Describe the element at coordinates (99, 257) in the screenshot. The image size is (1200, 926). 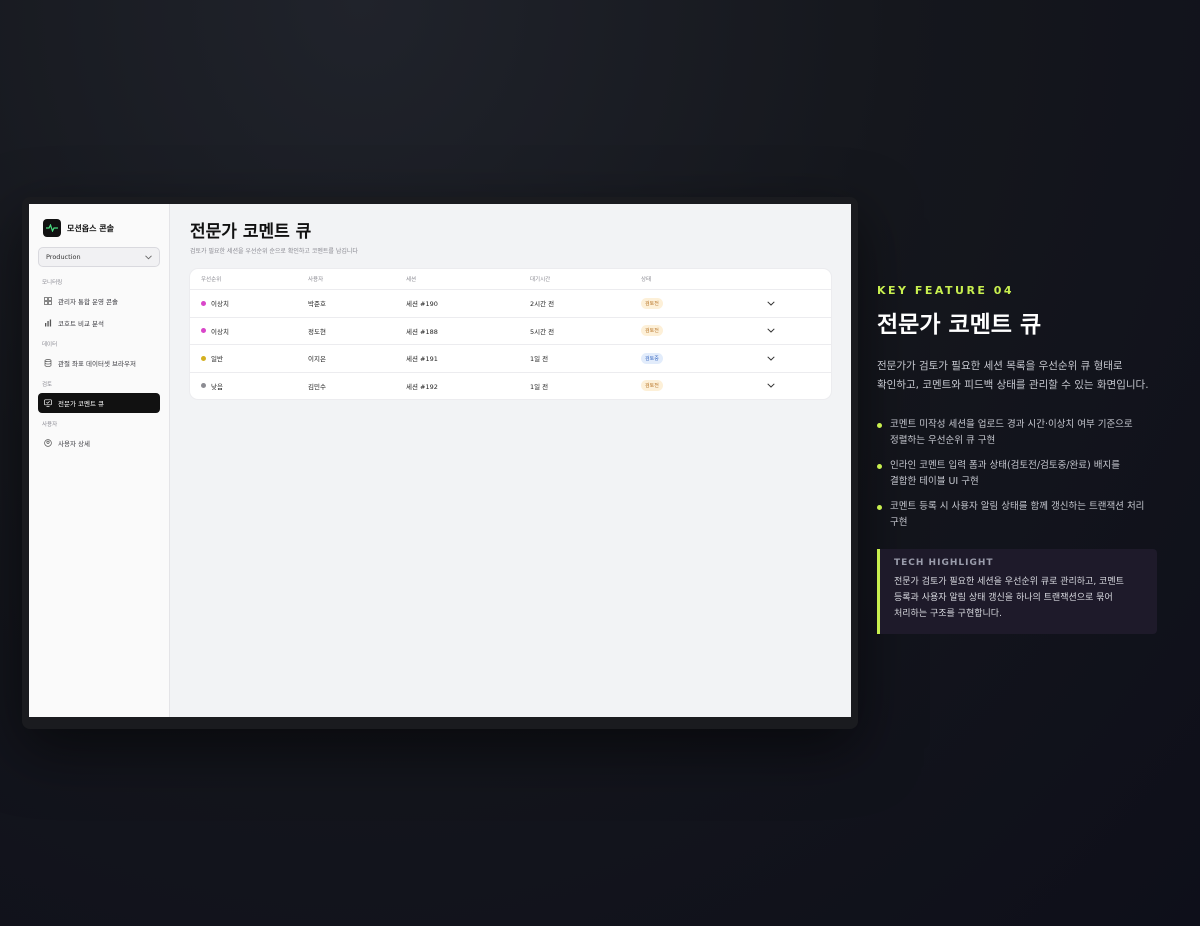
I see `environment-select: Production` at that location.